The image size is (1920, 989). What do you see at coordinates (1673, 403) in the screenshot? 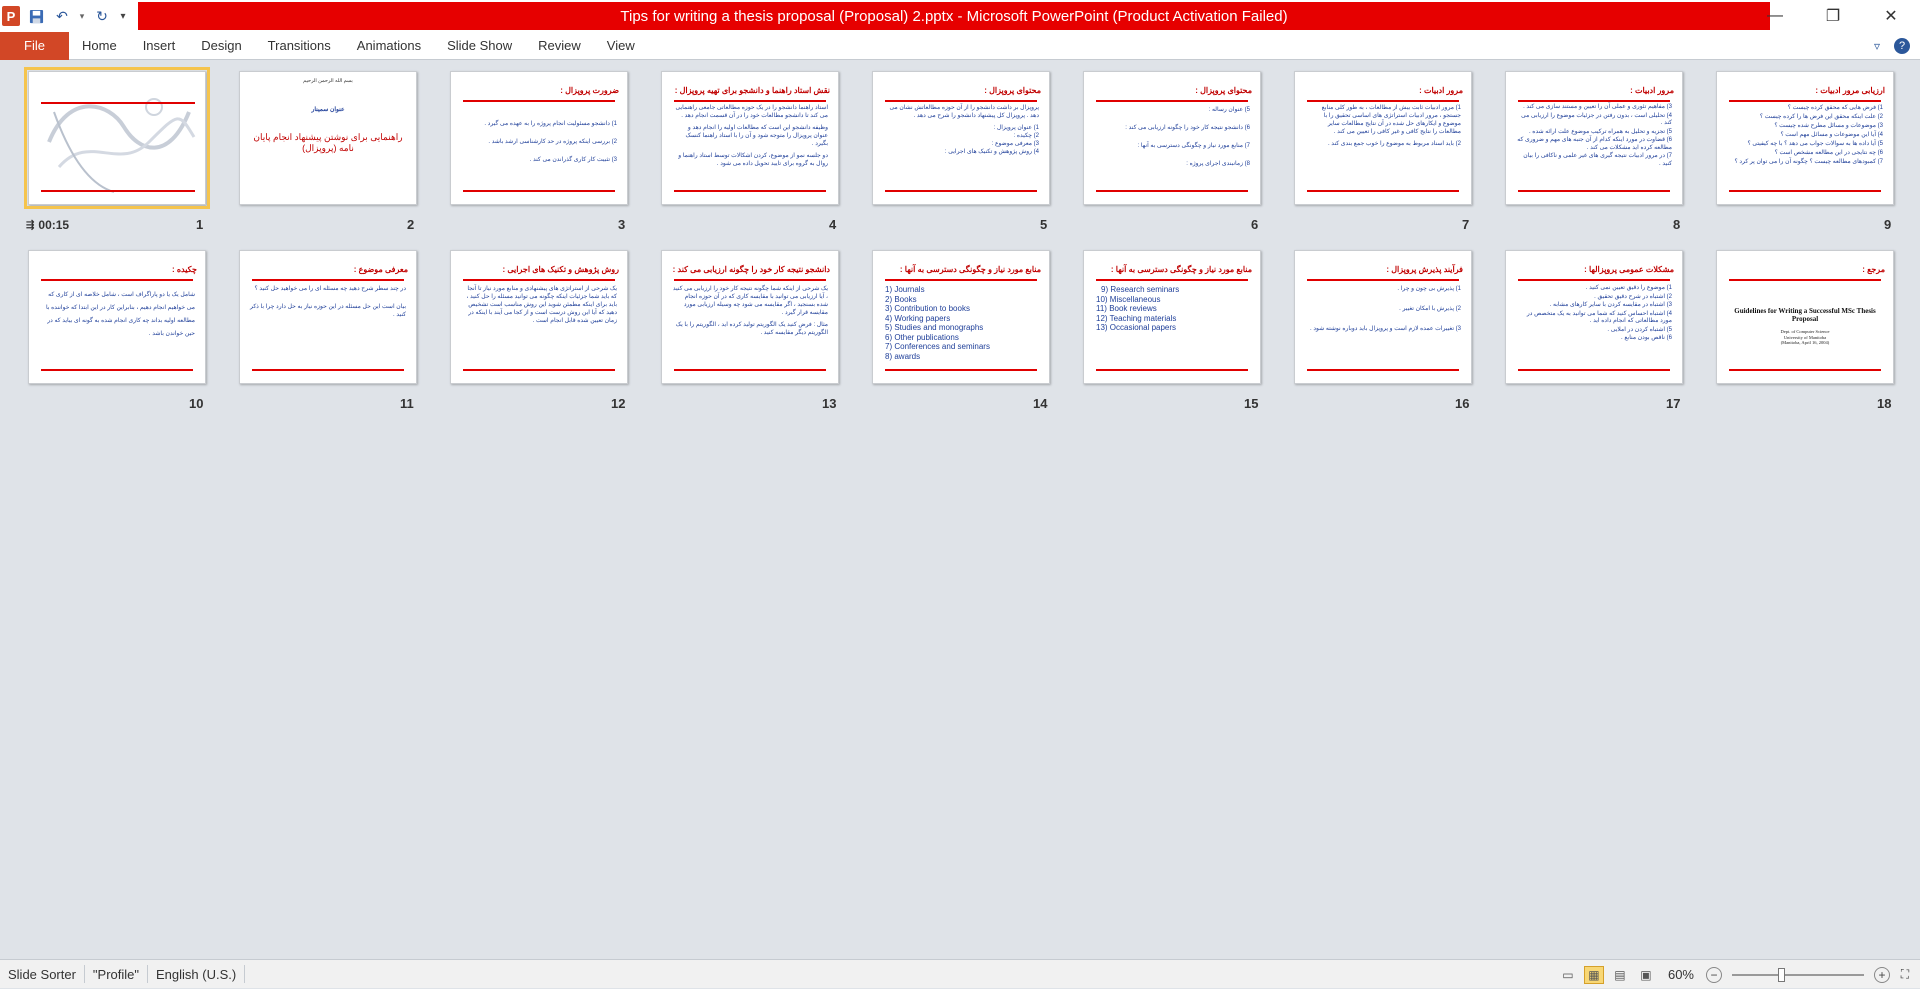
I see `slide-number-17: 17` at bounding box center [1673, 403].